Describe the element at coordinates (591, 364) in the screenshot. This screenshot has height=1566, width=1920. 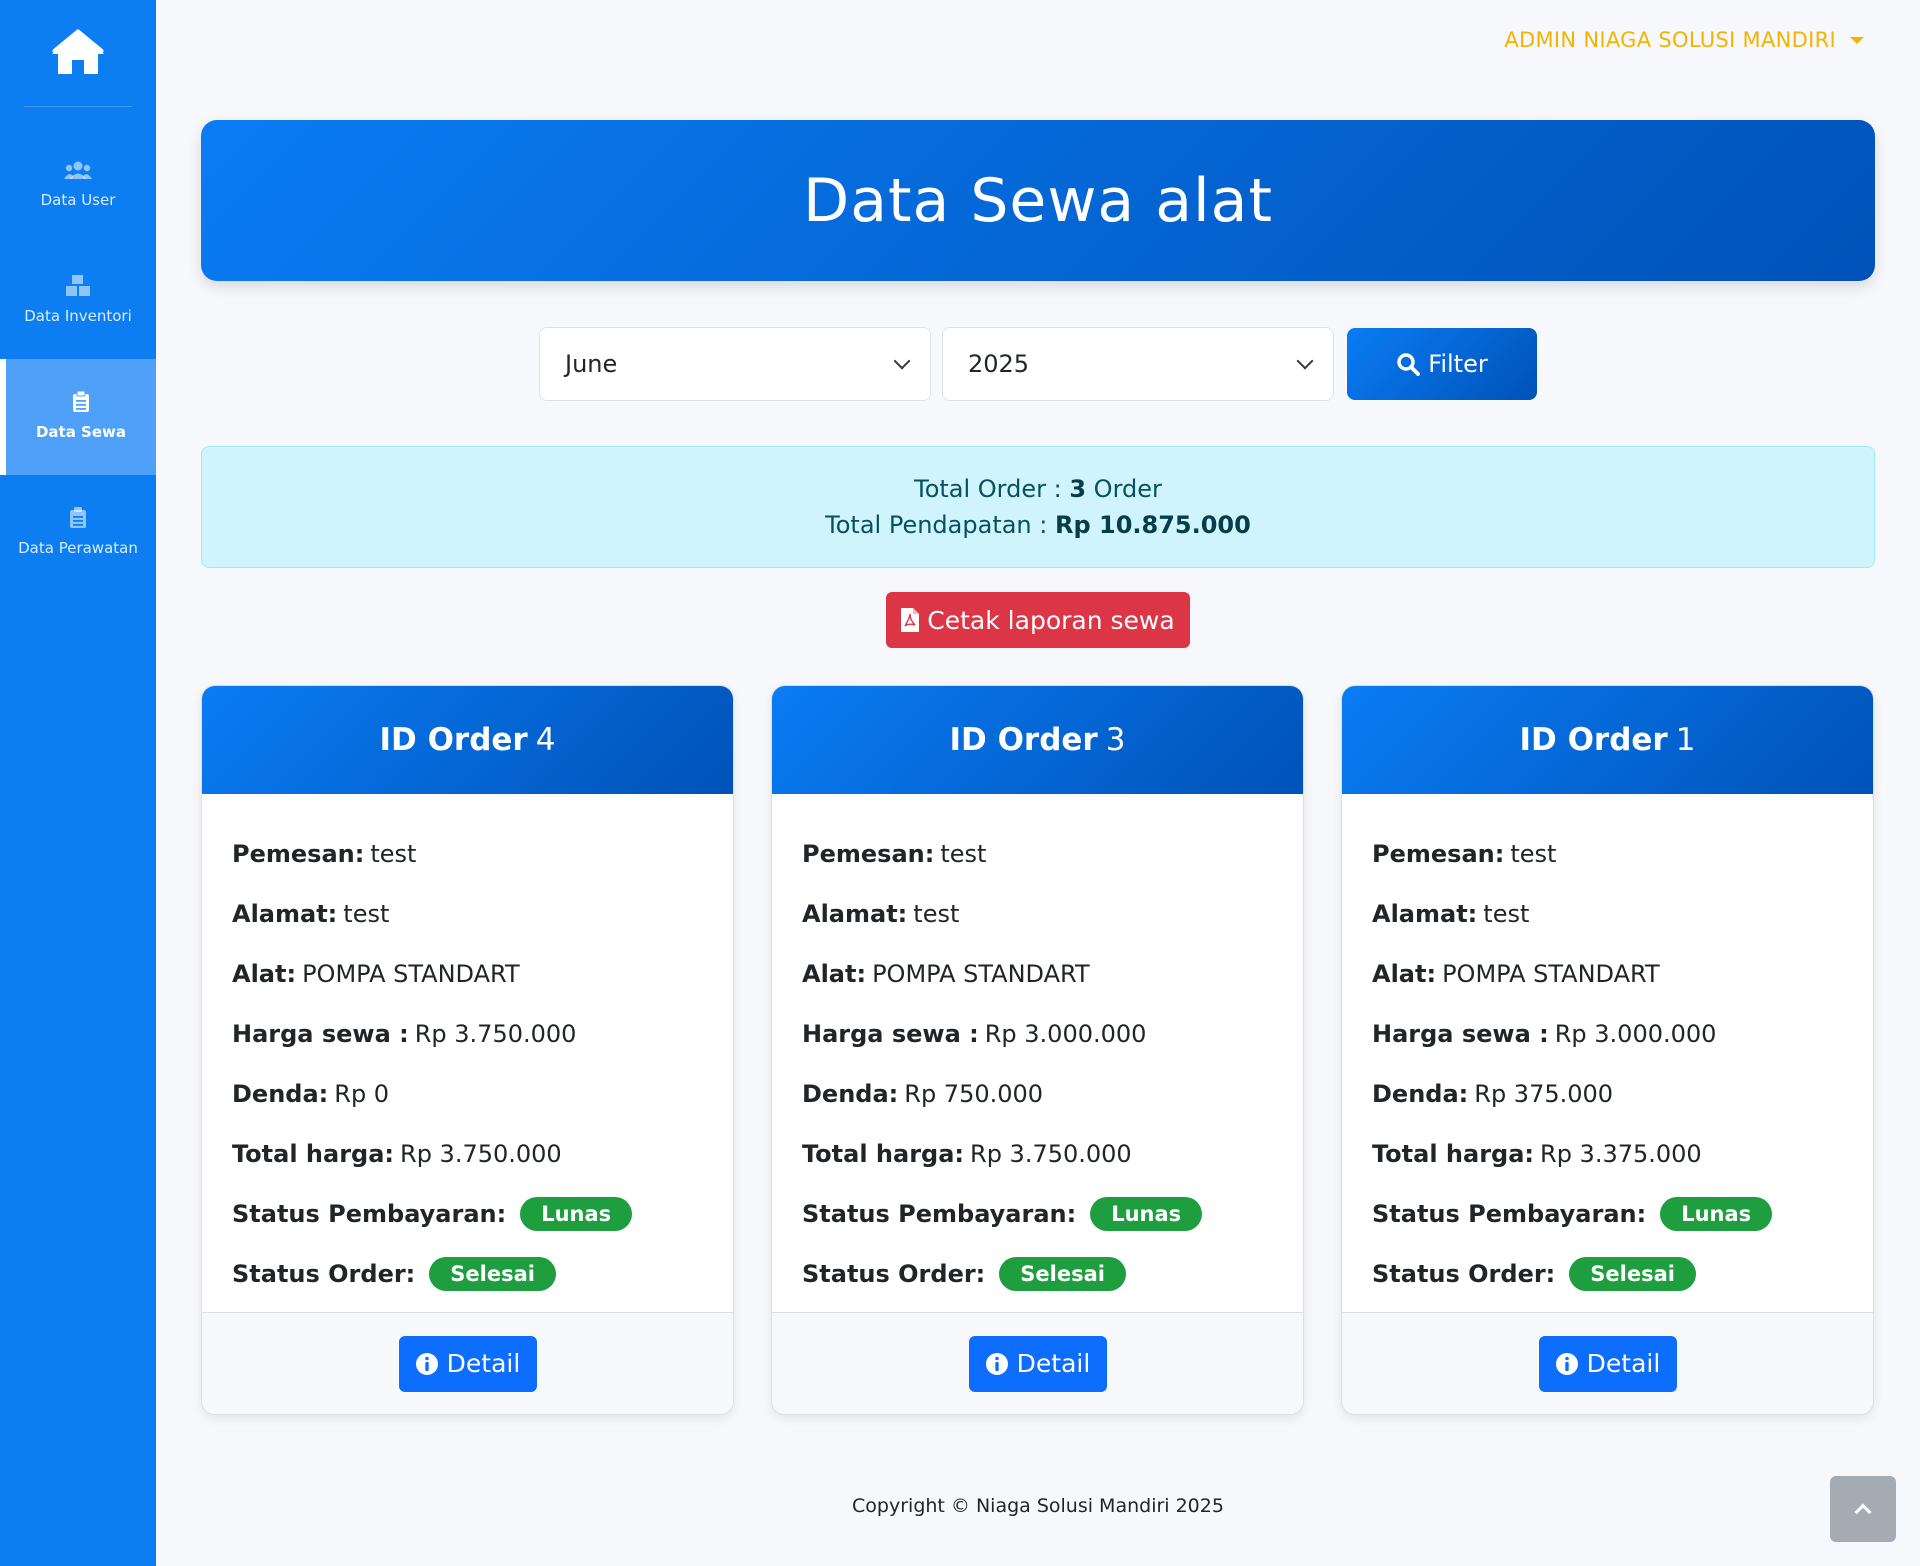
I see `month-select-value: June` at that location.